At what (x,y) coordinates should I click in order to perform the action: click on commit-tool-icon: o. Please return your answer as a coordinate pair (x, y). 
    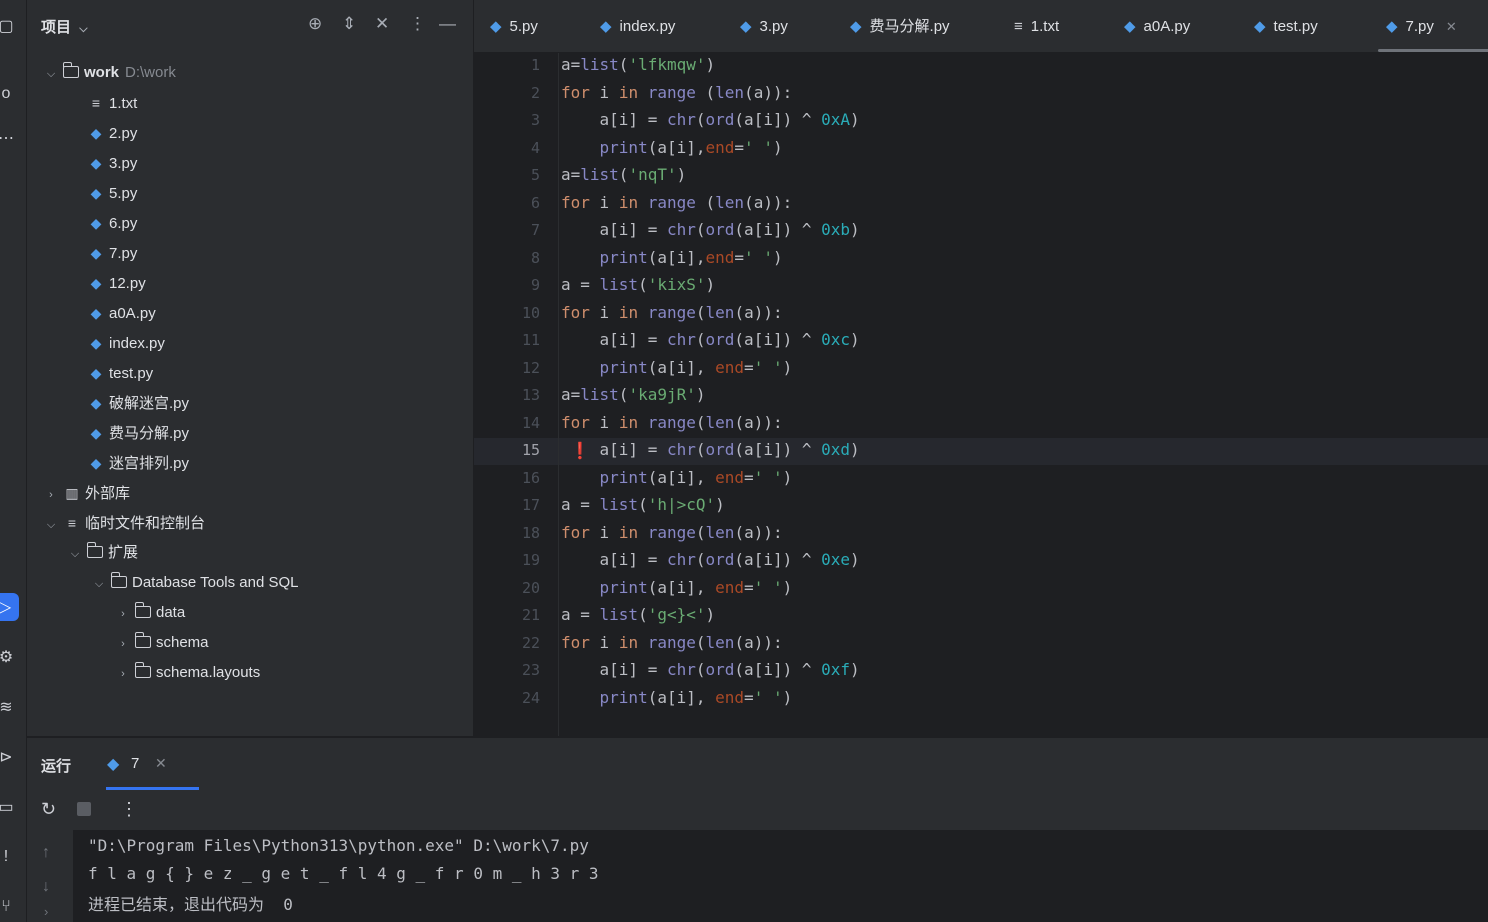
    Looking at the image, I should click on (10, 94).